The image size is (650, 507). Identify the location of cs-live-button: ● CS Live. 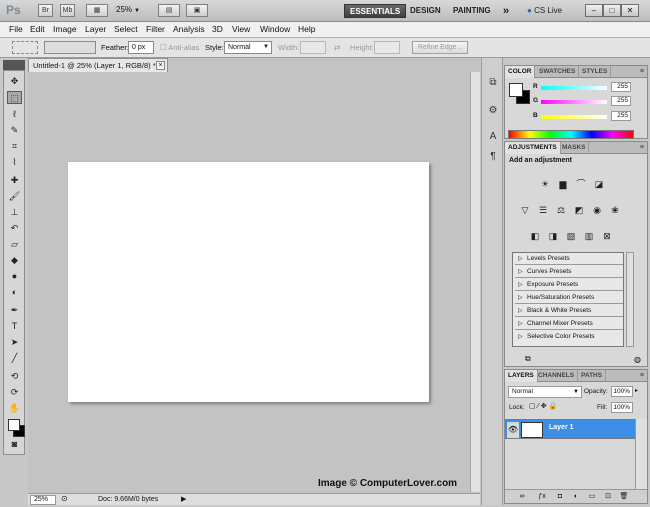
(544, 11).